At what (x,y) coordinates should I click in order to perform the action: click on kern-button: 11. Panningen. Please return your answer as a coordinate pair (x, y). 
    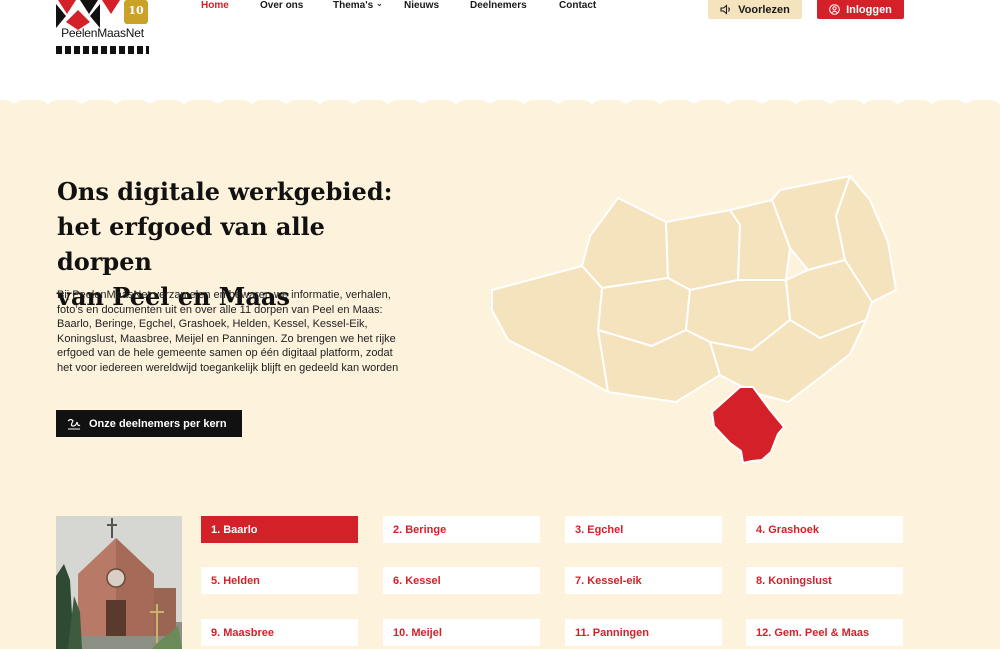
    Looking at the image, I should click on (643, 632).